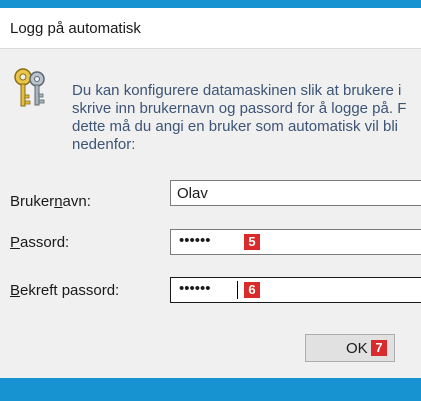 The image size is (421, 401). I want to click on confirm-password-label: Bekreft passord:, so click(65, 290).